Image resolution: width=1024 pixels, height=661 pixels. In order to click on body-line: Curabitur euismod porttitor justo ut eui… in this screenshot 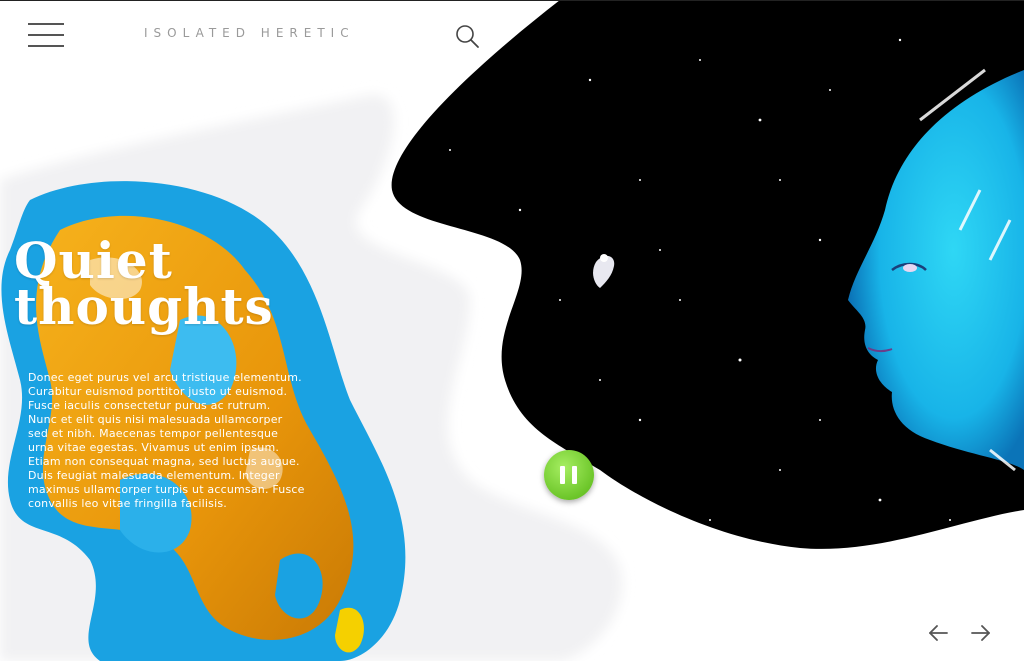, I will do `click(158, 391)`.